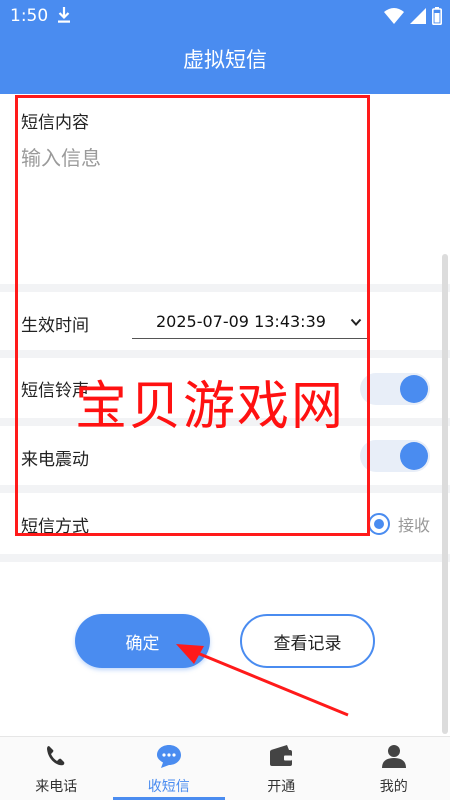 Image resolution: width=450 pixels, height=800 pixels. I want to click on tab-profile: 我的, so click(394, 768).